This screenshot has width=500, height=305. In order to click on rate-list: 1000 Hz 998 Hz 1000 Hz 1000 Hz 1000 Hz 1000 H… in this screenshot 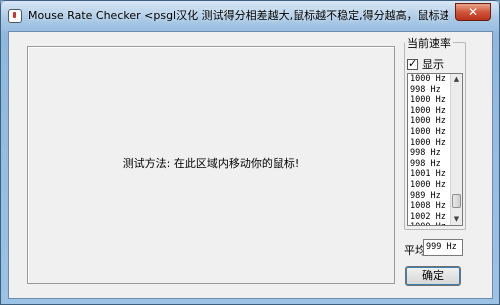, I will do `click(435, 149)`.